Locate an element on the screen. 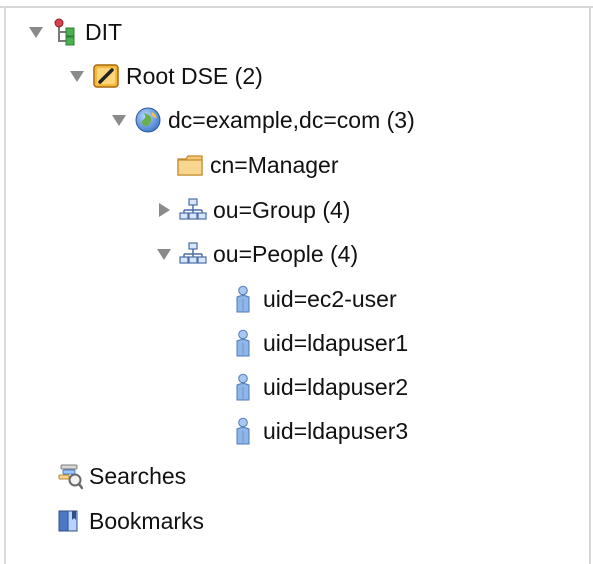 The height and width of the screenshot is (564, 593). tree-node-domain: dc=example,dc=com (3) is located at coordinates (262, 120).